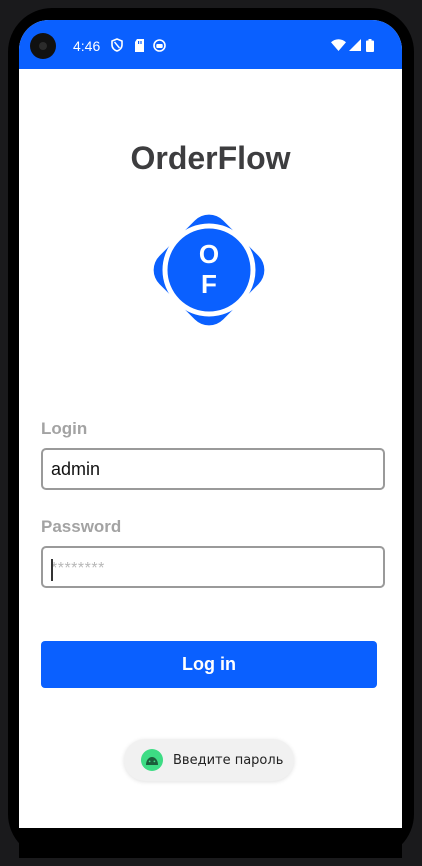  Describe the element at coordinates (52, 570) in the screenshot. I see `text-caret` at that location.